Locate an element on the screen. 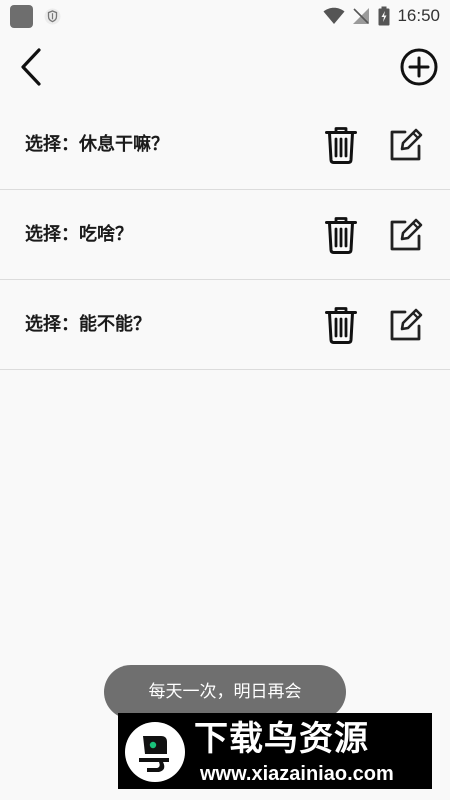 This screenshot has width=450, height=800. watermark-banner: 下载鸟资源 www.xiazainiao.com is located at coordinates (275, 751).